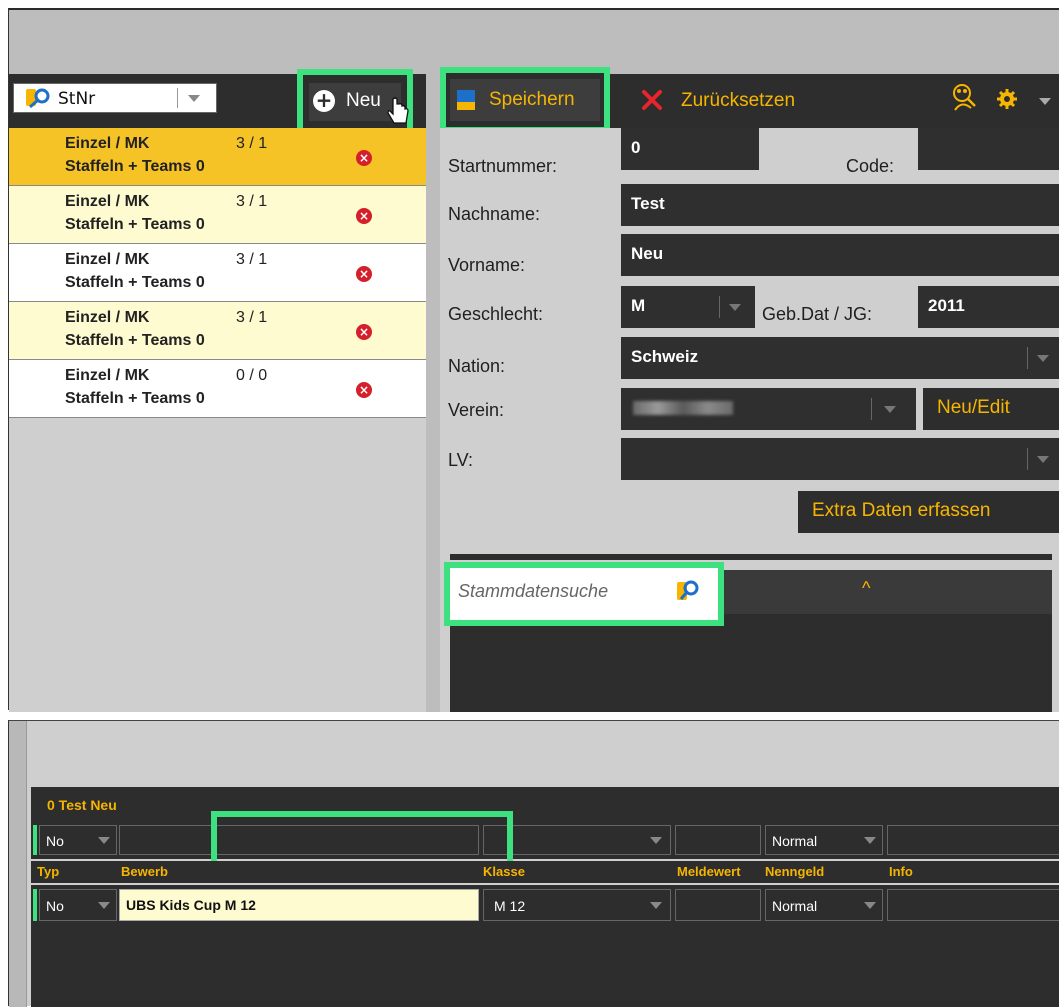  I want to click on nation-select: Schweiz, so click(840, 358).